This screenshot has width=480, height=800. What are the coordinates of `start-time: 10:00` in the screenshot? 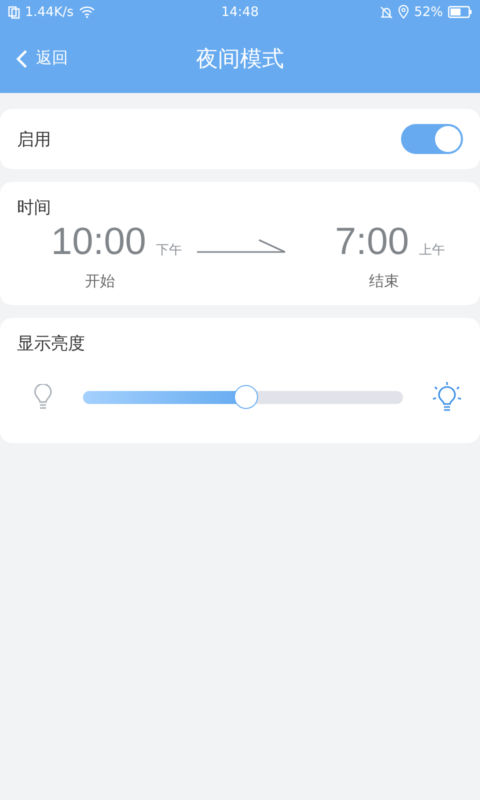 It's located at (98, 242).